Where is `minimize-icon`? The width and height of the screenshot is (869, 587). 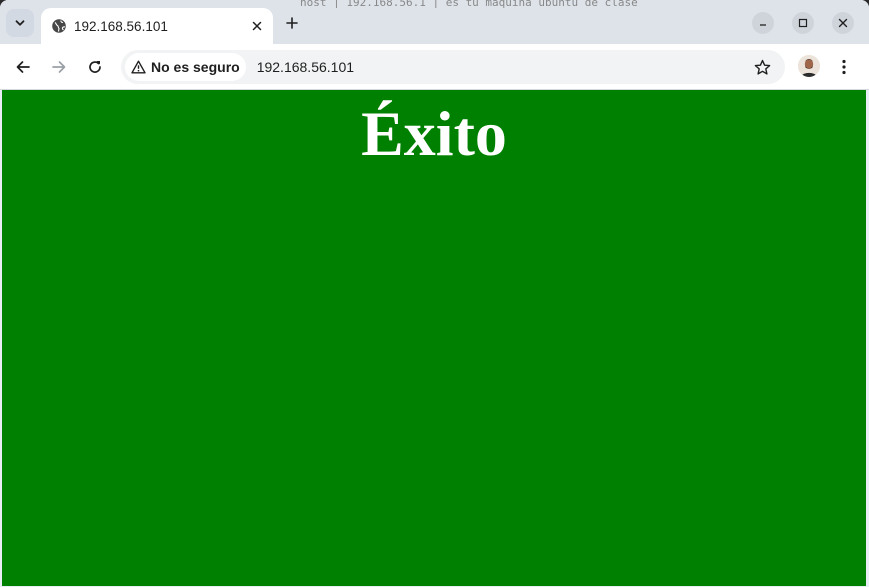
minimize-icon is located at coordinates (763, 25).